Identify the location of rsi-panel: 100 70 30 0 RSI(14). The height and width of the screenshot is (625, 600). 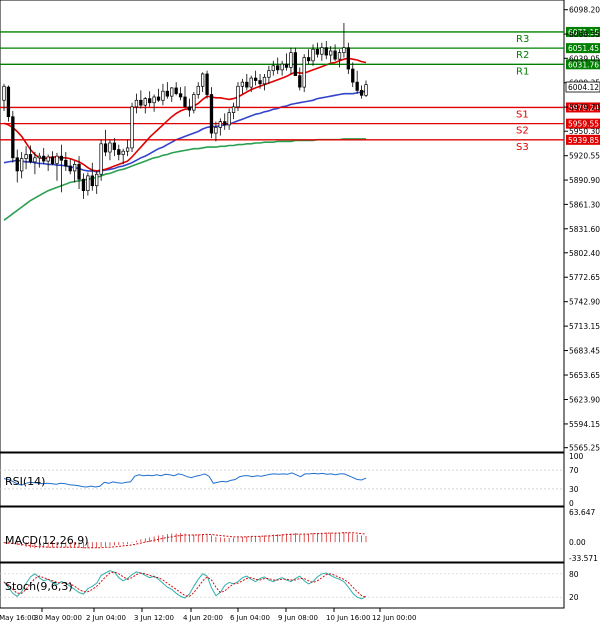
(292, 480).